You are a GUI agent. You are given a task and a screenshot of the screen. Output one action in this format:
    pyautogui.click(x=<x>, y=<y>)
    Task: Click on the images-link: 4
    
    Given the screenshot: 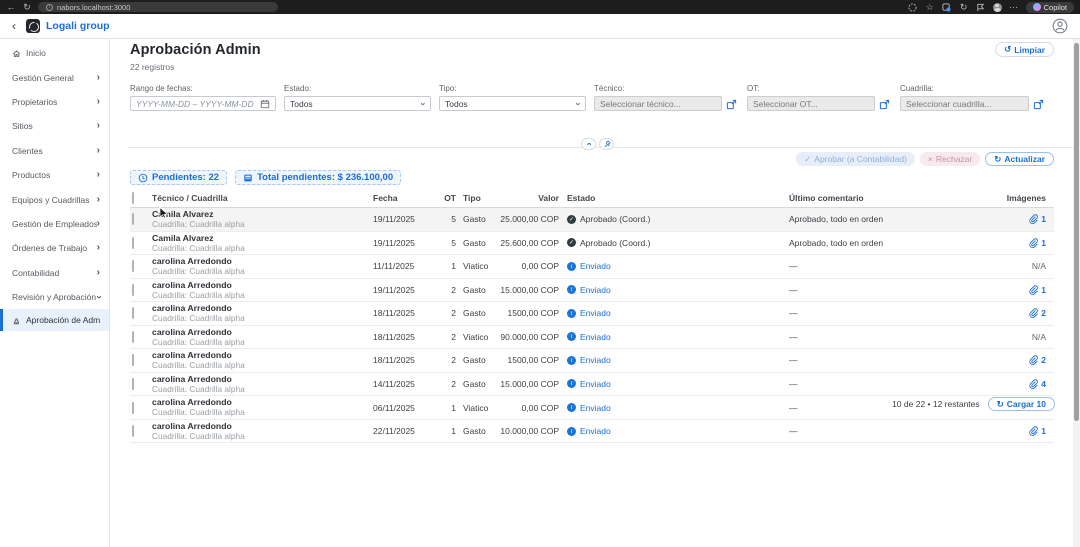 What is the action you would take?
    pyautogui.click(x=1025, y=384)
    